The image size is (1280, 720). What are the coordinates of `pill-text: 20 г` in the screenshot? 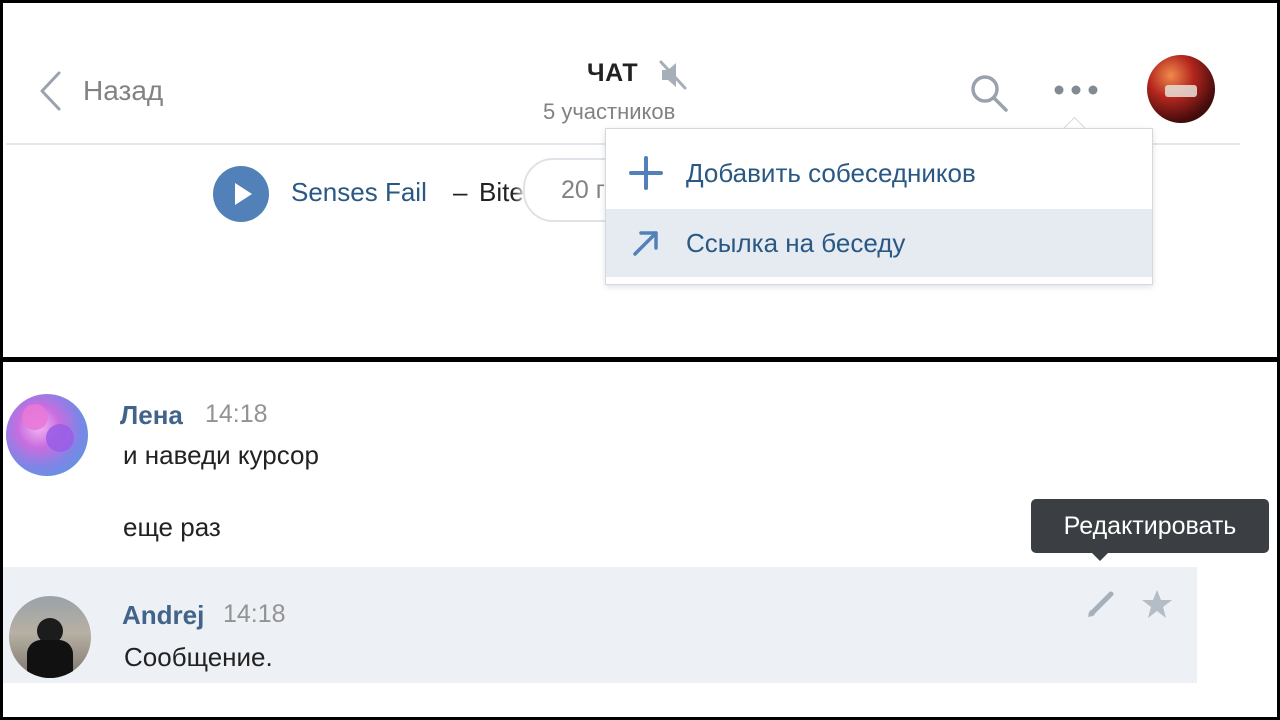 It's located at (583, 190).